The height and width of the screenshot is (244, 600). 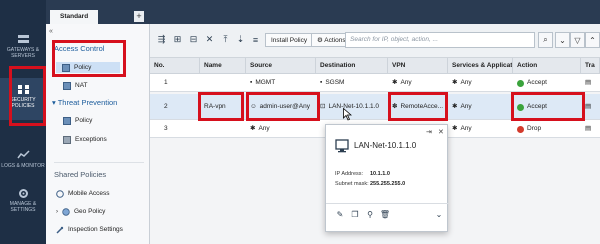 What do you see at coordinates (139, 16) in the screenshot?
I see `add-tab-button: +` at bounding box center [139, 16].